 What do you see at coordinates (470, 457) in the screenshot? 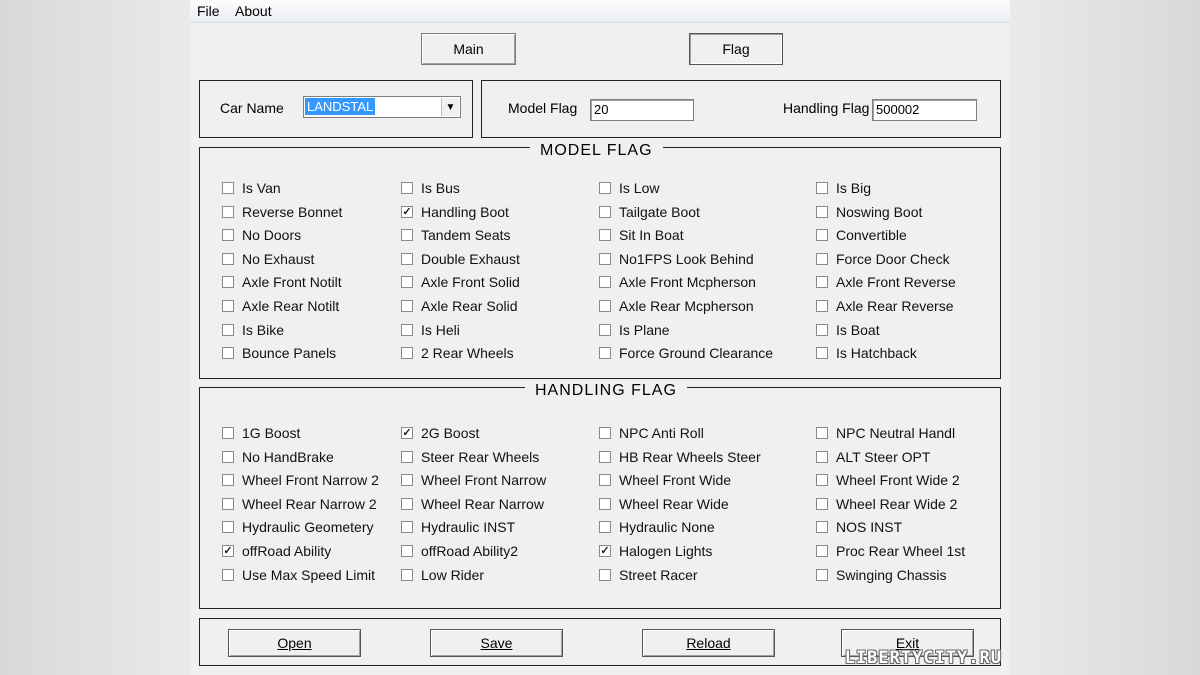
I see `flag-checkbox-item: Steer Rear Wheels` at bounding box center [470, 457].